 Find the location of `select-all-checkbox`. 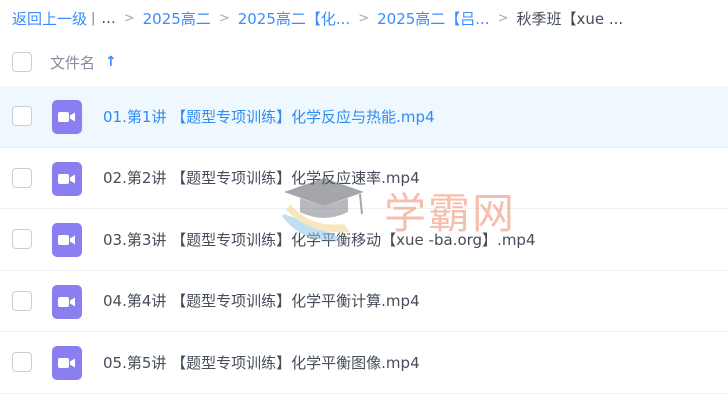

select-all-checkbox is located at coordinates (22, 62).